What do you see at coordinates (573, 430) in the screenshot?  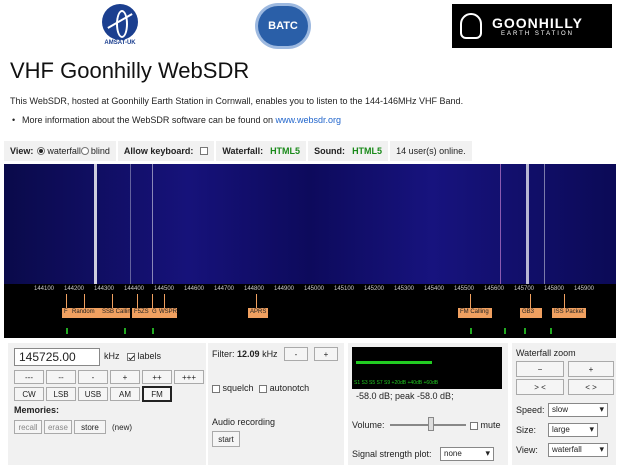 I see `size-select: large` at bounding box center [573, 430].